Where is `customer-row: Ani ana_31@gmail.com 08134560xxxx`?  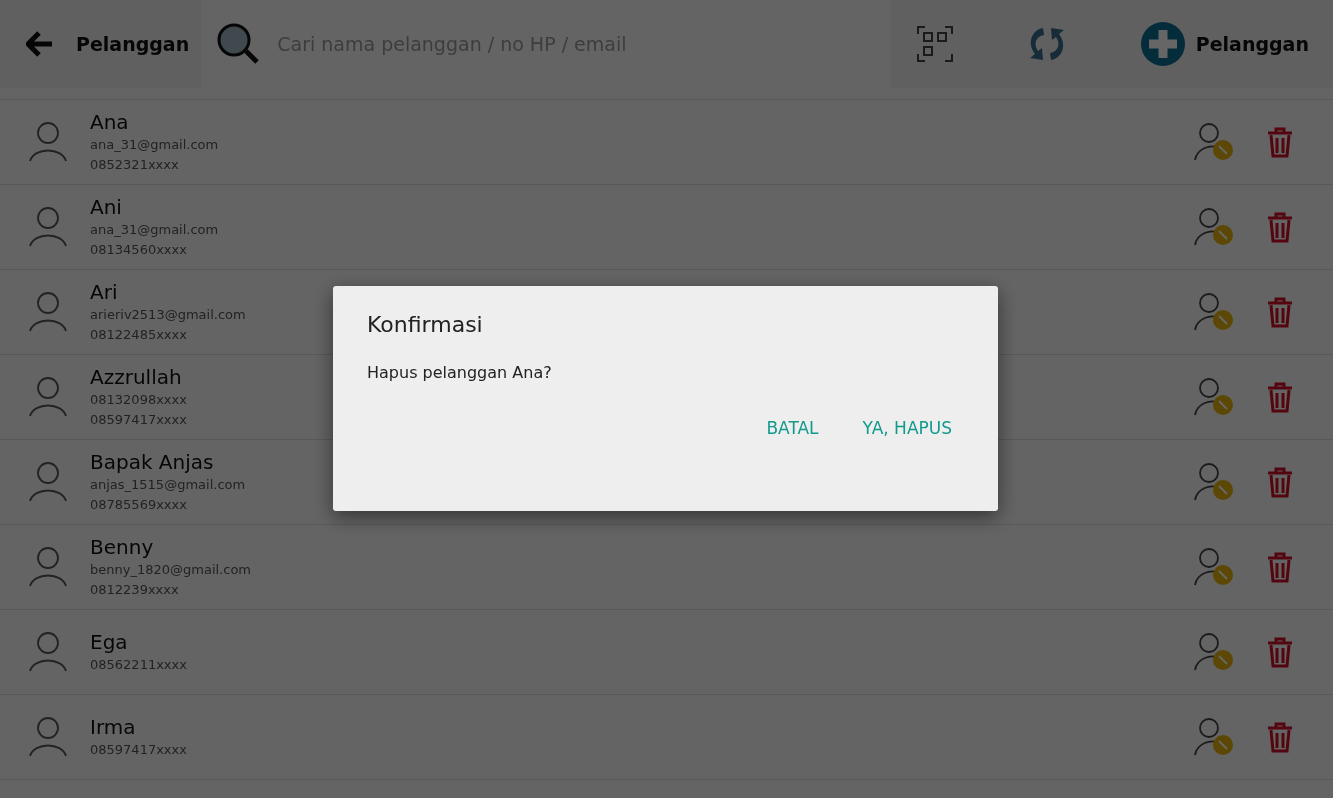 customer-row: Ani ana_31@gmail.com 08134560xxxx is located at coordinates (666, 227).